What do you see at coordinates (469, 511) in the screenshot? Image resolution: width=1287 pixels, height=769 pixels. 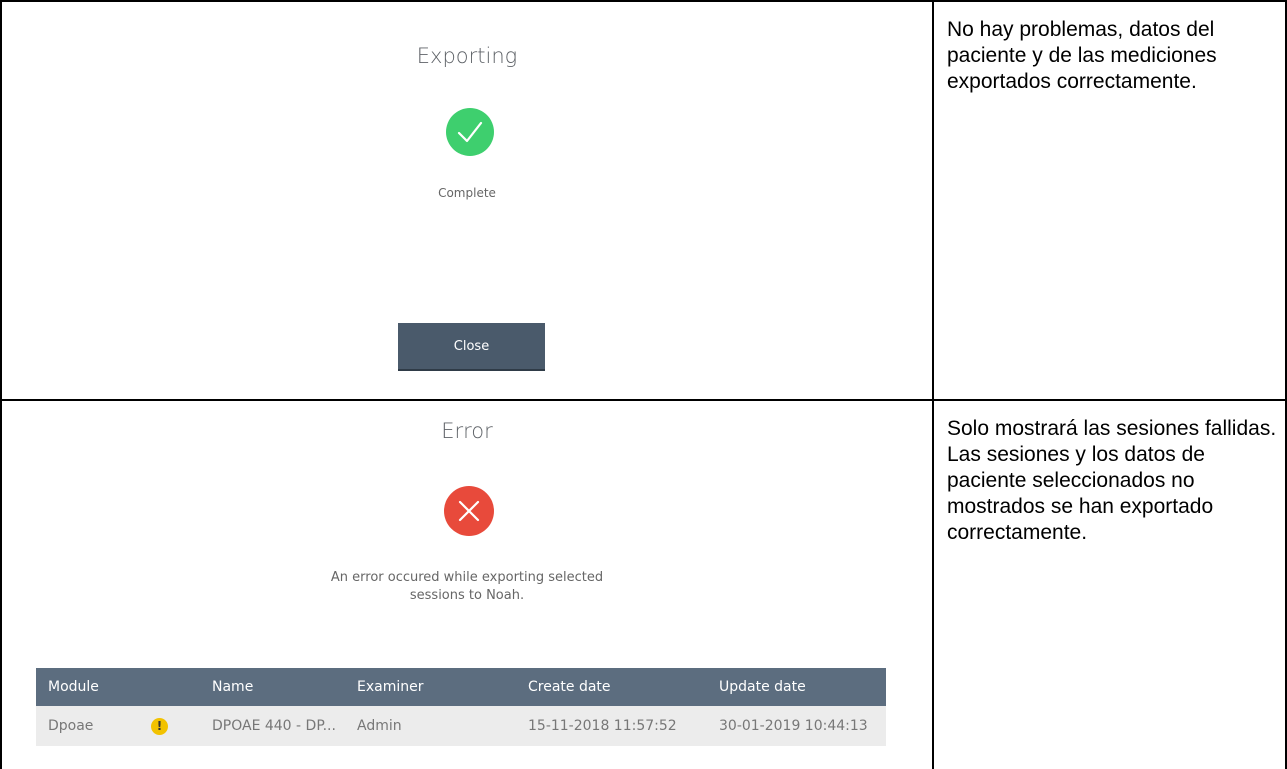 I see `close-x-icon` at bounding box center [469, 511].